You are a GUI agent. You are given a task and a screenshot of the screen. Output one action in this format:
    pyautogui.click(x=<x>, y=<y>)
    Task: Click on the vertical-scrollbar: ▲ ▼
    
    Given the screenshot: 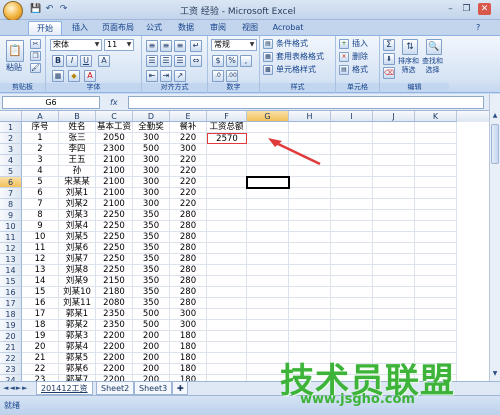 What is the action you would take?
    pyautogui.click(x=494, y=237)
    